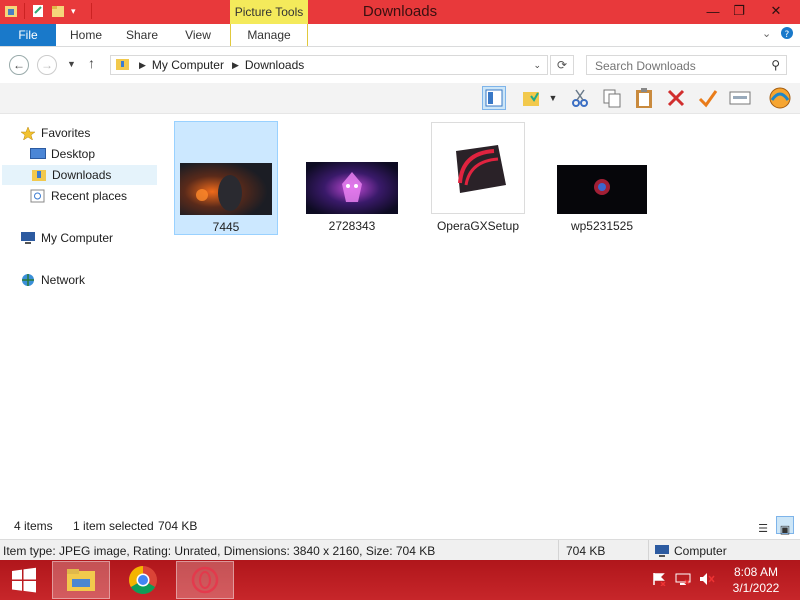 This screenshot has height=600, width=800. I want to click on file-name: 7445, so click(226, 227).